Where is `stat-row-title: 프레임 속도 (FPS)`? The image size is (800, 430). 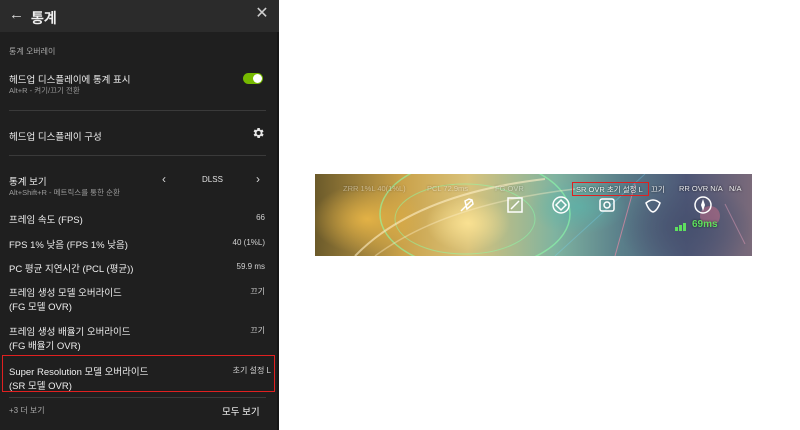
stat-row-title: 프레임 속도 (FPS) is located at coordinates (46, 220).